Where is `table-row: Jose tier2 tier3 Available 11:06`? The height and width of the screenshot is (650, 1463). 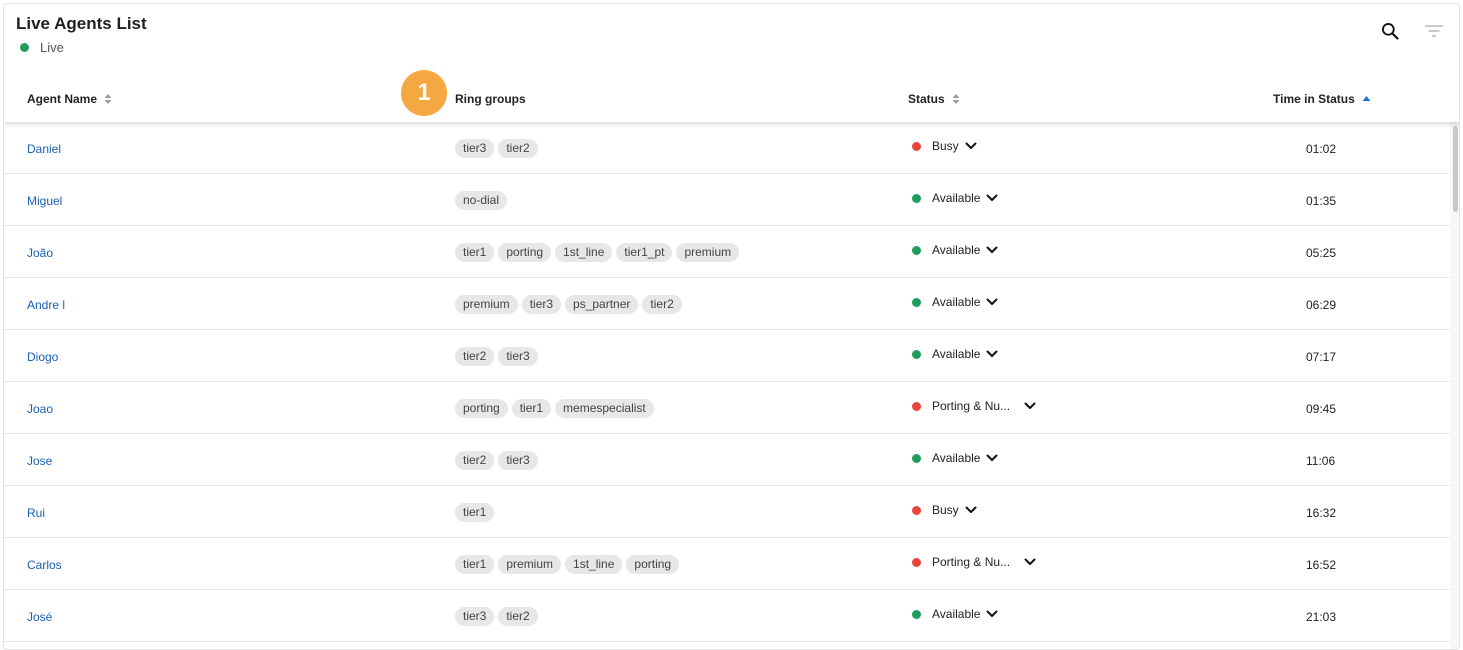
table-row: Jose tier2 tier3 Available 11:06 is located at coordinates (727, 460).